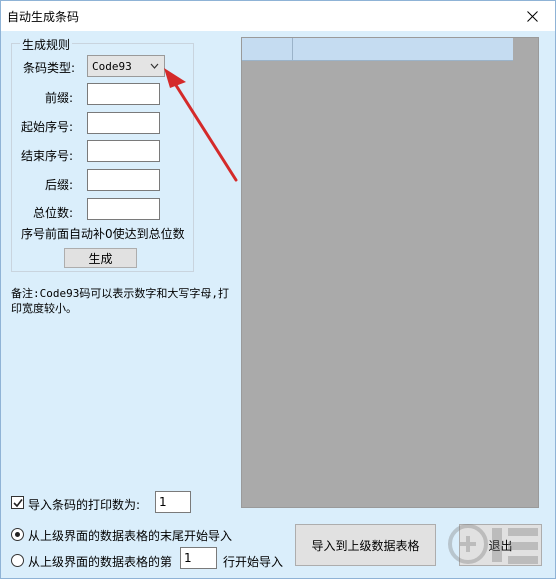  What do you see at coordinates (53, 213) in the screenshot?
I see `total-digits-label: 总位数:` at bounding box center [53, 213].